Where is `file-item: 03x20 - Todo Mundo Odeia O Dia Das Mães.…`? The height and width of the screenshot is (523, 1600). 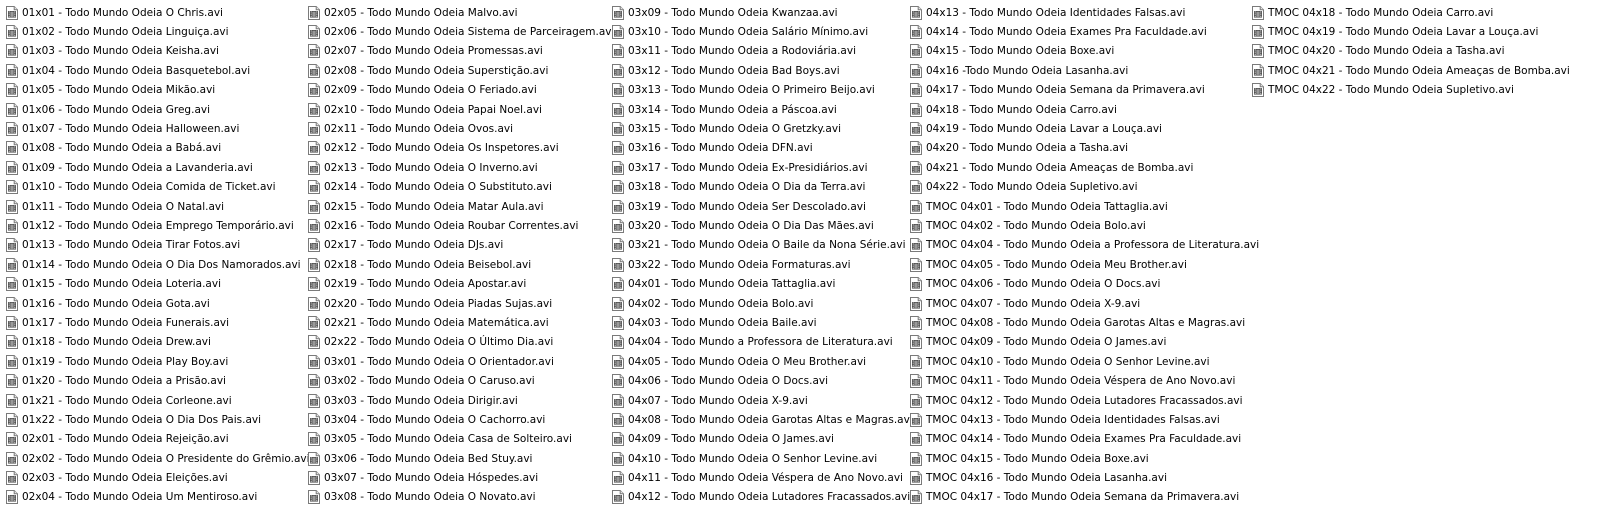 file-item: 03x20 - Todo Mundo Odeia O Dia Das Mães.… is located at coordinates (761, 225).